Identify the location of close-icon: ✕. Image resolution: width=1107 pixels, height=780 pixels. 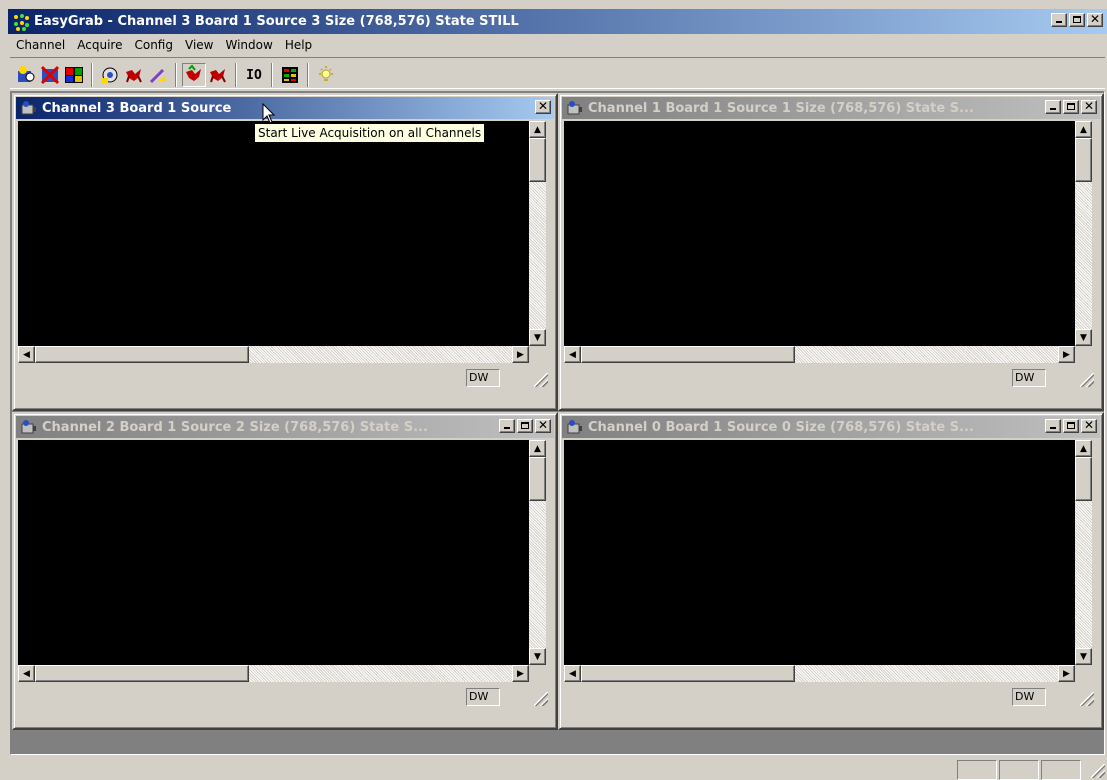
(1089, 106).